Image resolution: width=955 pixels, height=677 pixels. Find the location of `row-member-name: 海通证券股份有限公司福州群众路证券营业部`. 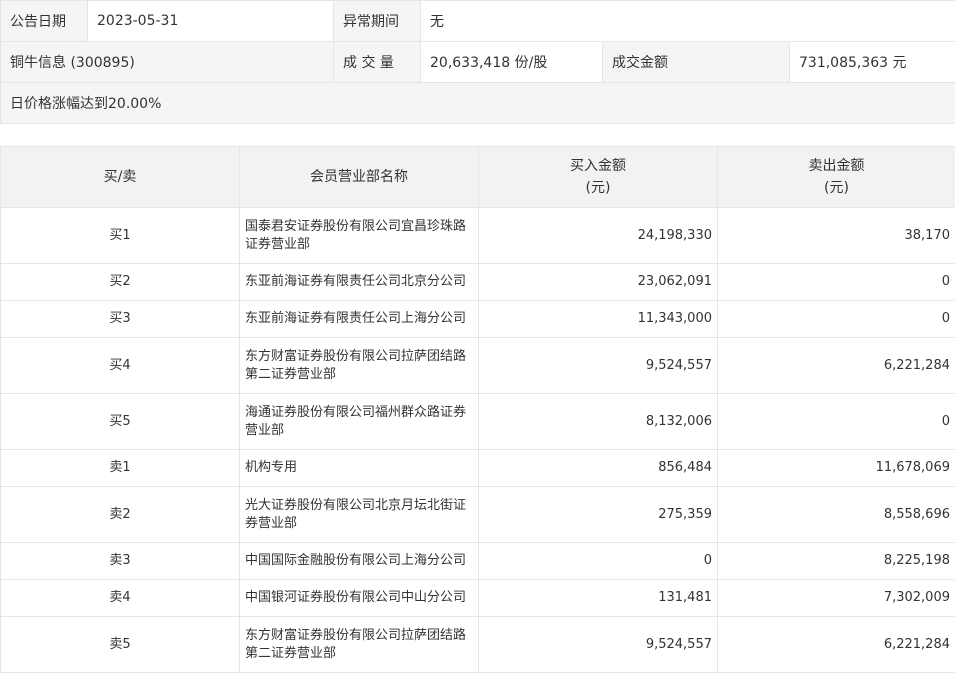

row-member-name: 海通证券股份有限公司福州群众路证券营业部 is located at coordinates (359, 421).